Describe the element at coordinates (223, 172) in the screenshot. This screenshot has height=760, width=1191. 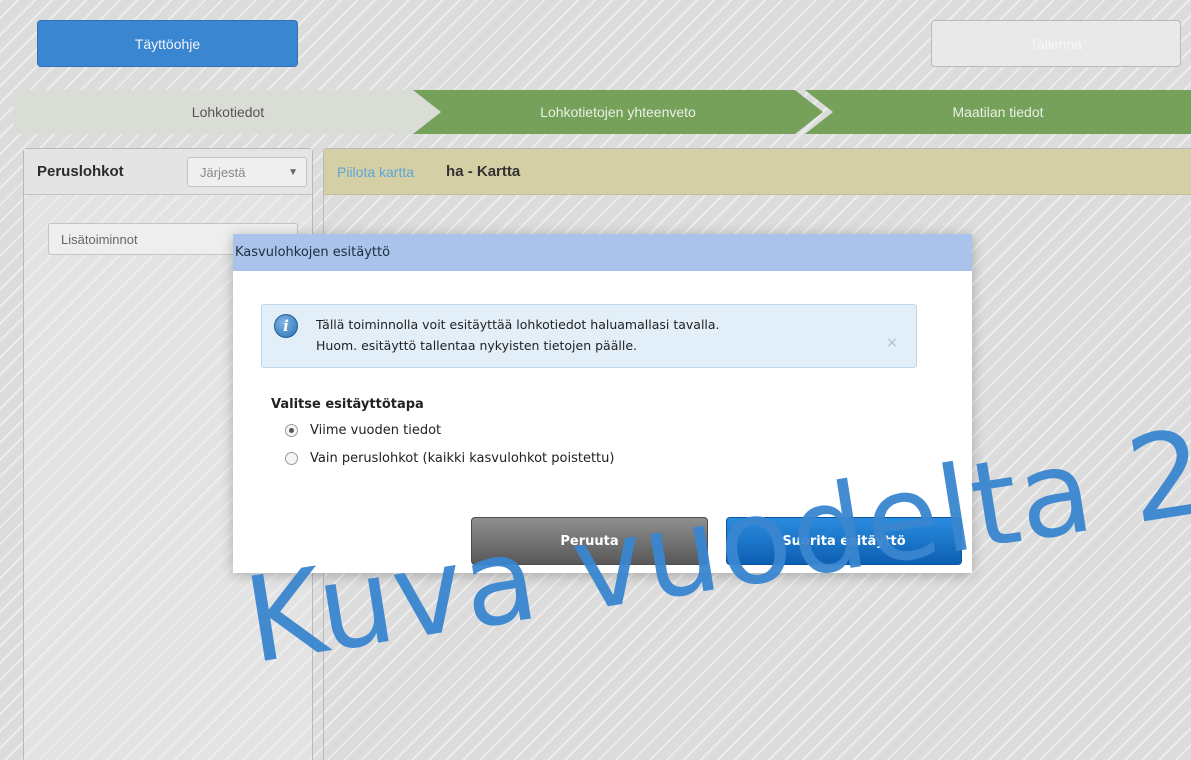
I see `sort-select-value: Järjestä` at that location.